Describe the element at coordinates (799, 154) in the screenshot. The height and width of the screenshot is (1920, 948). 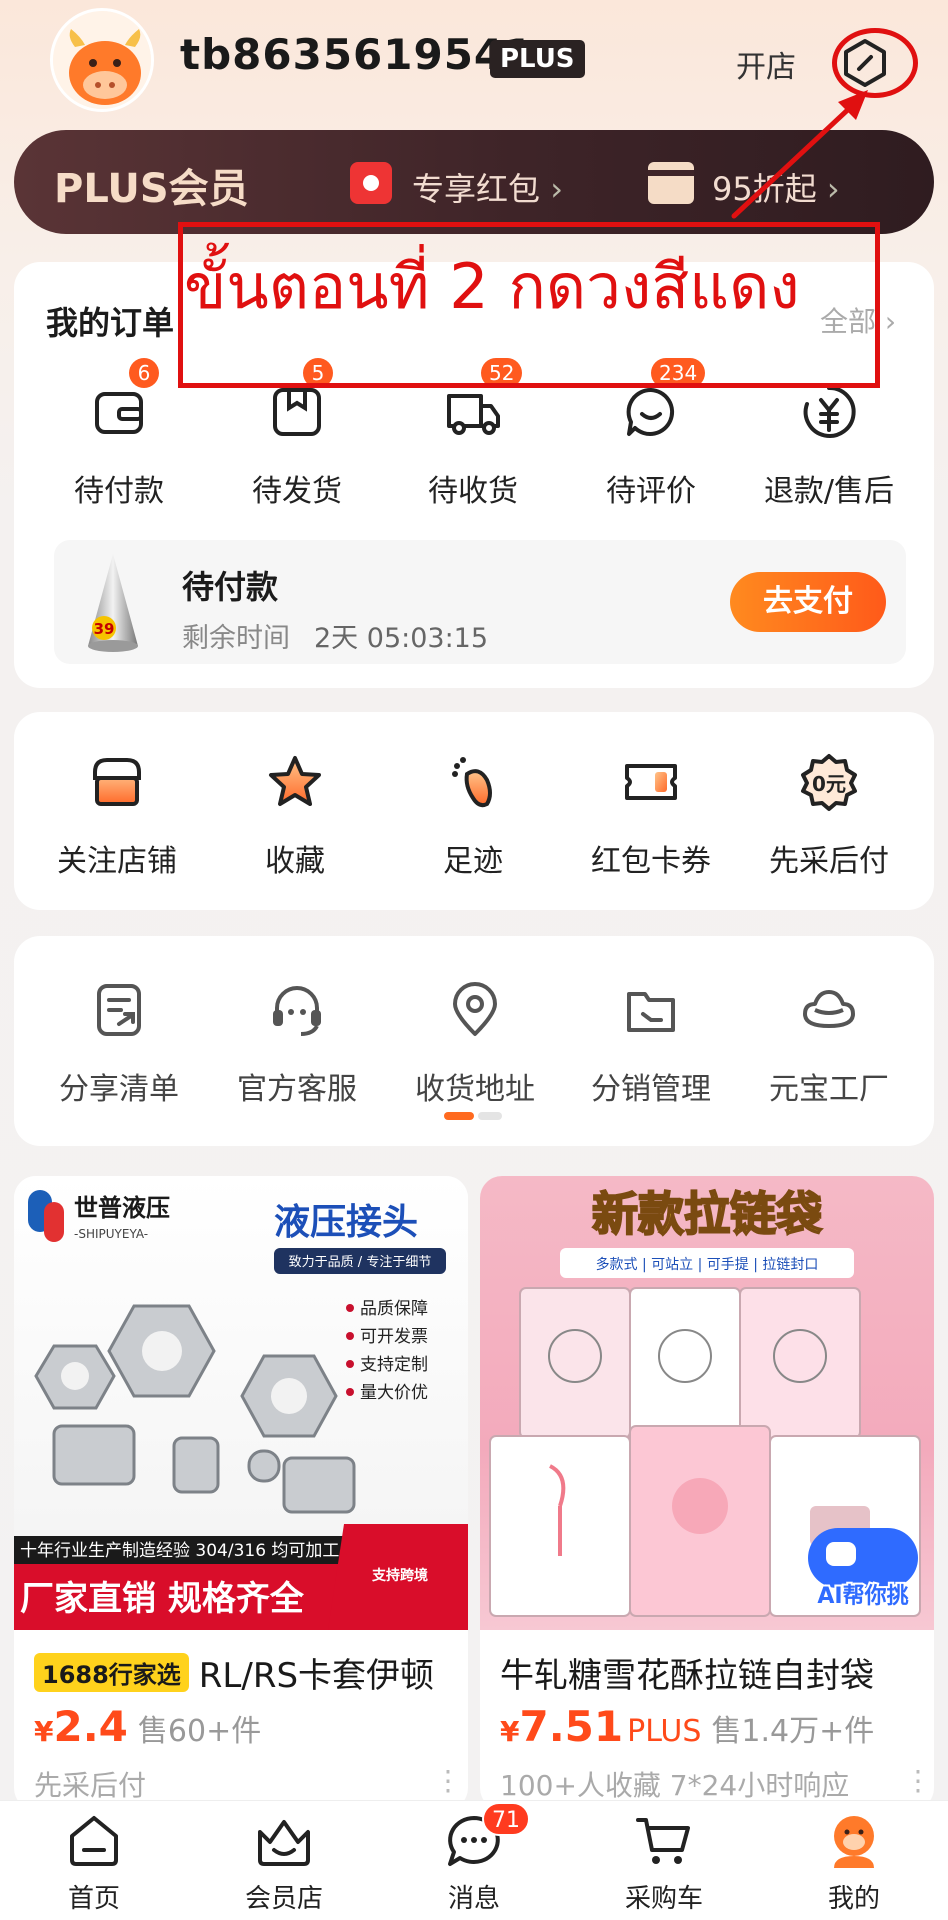
I see `annotation-arrow` at that location.